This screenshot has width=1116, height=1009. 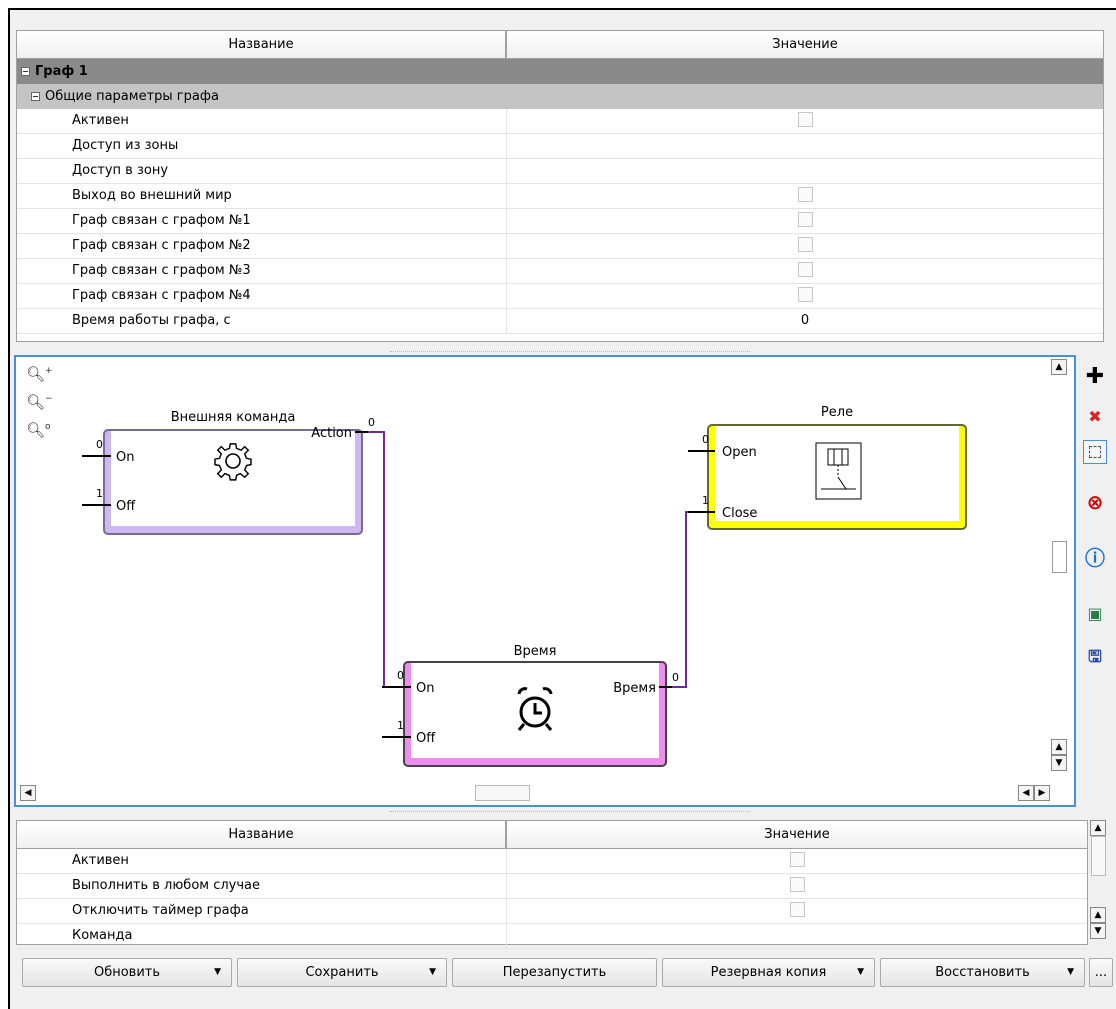 What do you see at coordinates (233, 417) in the screenshot?
I see `node-title: Внешняя команда` at bounding box center [233, 417].